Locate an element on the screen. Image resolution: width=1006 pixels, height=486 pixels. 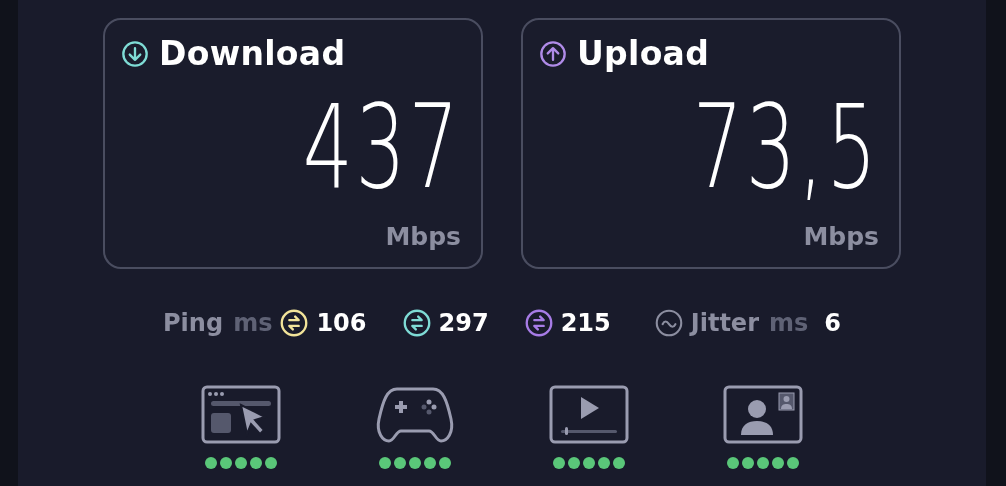
video-player-icon is located at coordinates (589, 414).